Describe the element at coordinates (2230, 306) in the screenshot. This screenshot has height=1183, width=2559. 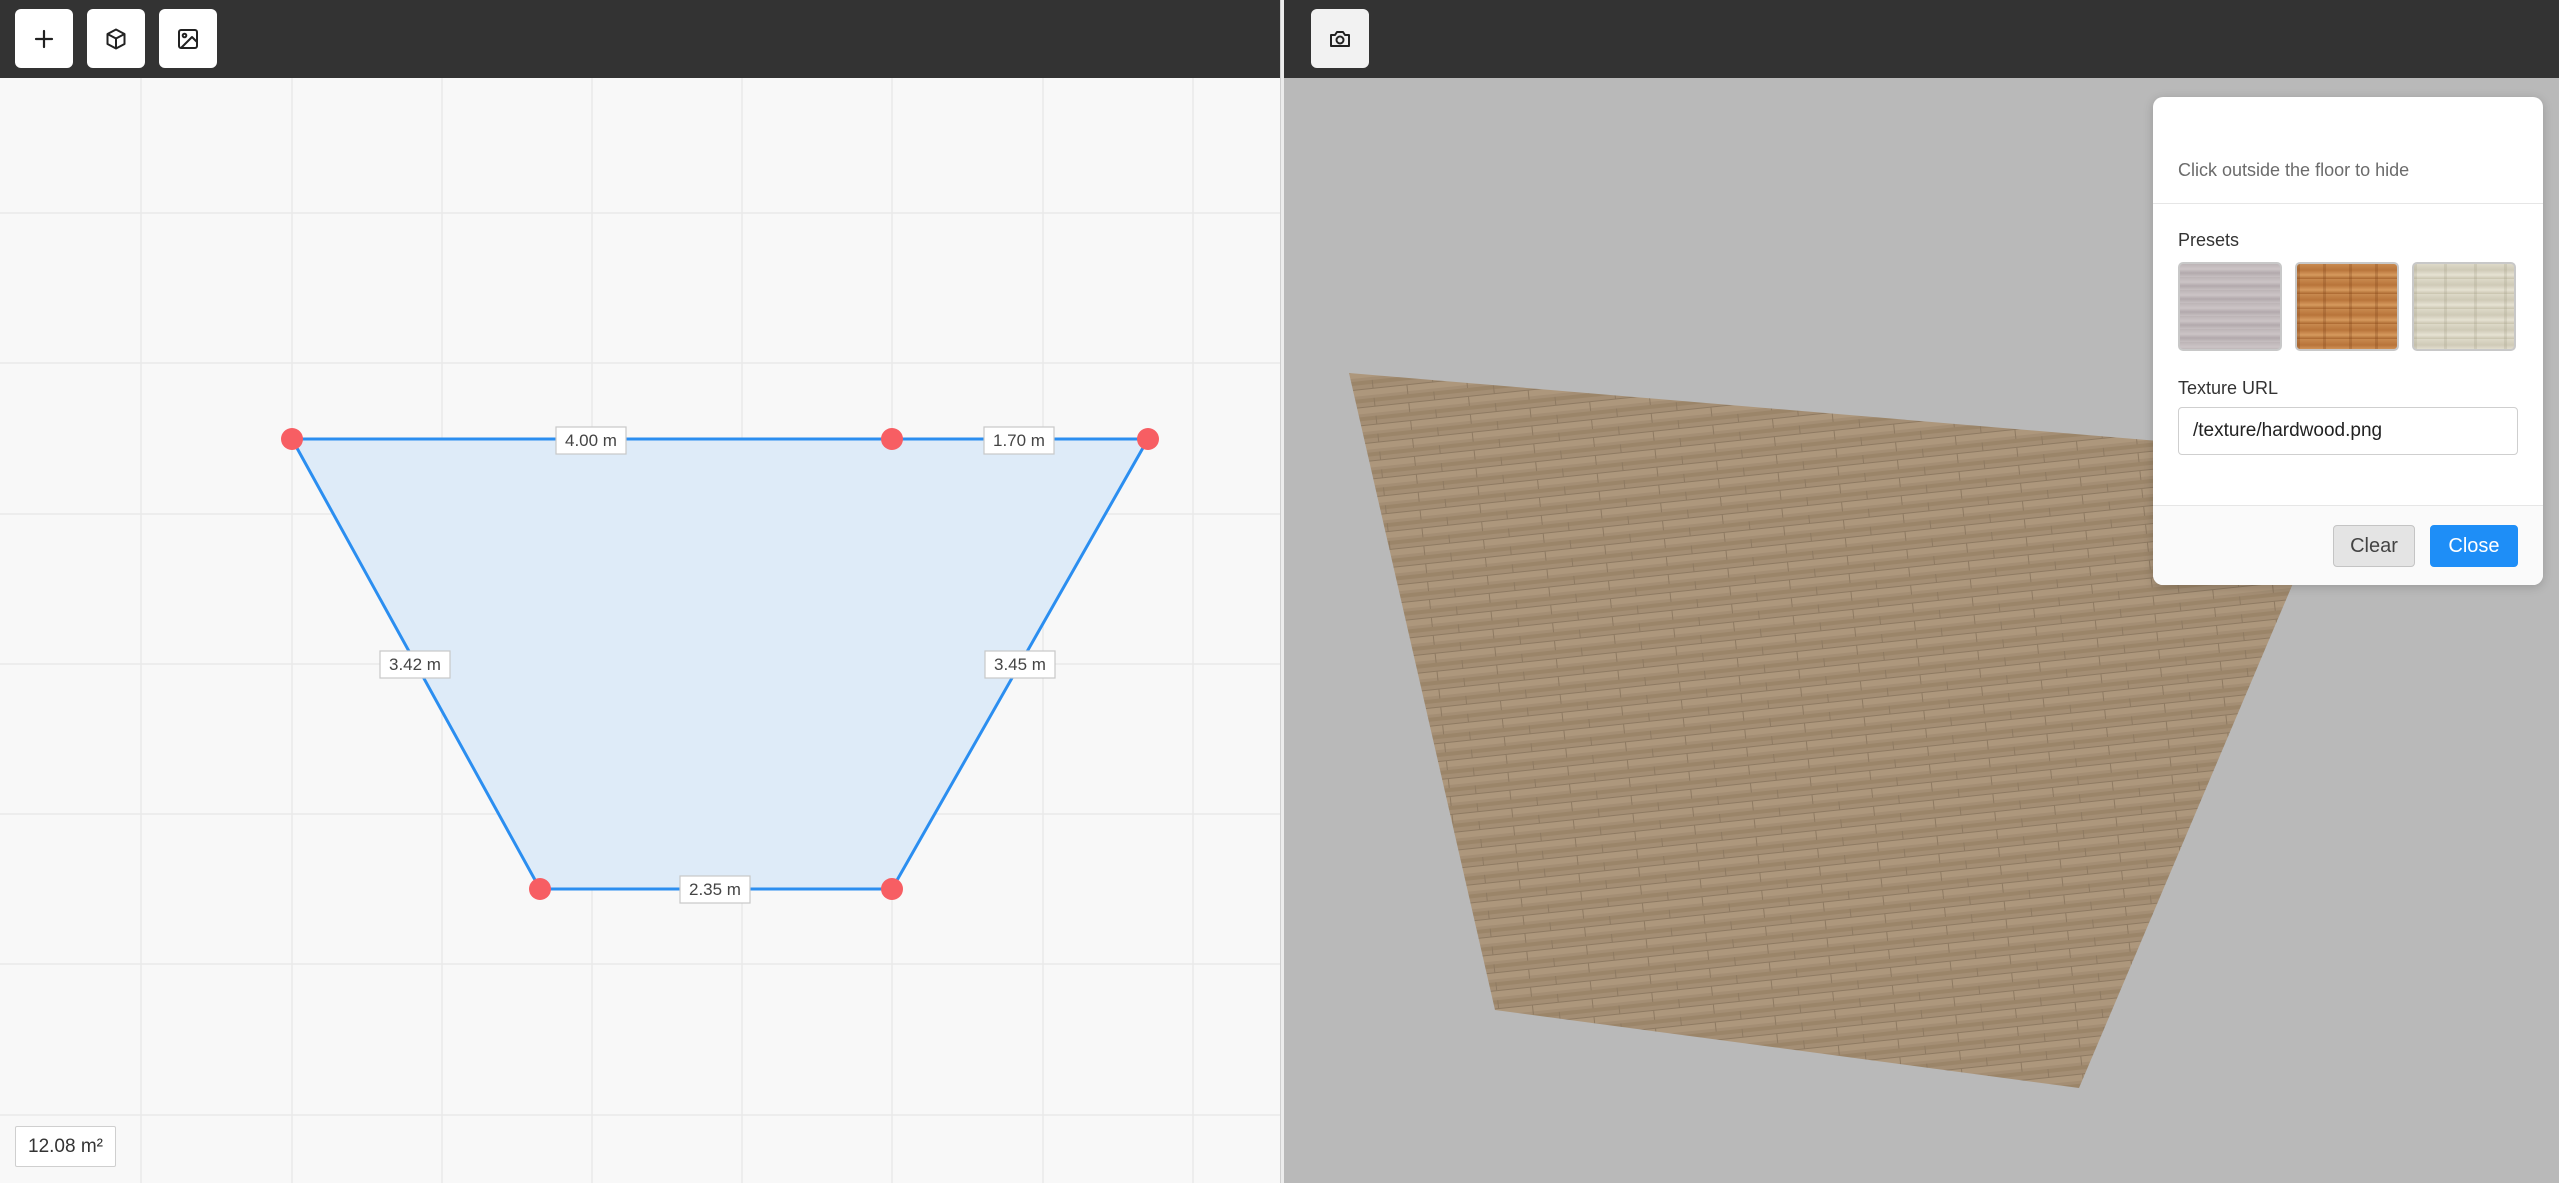
I see `grey-wood-preset` at that location.